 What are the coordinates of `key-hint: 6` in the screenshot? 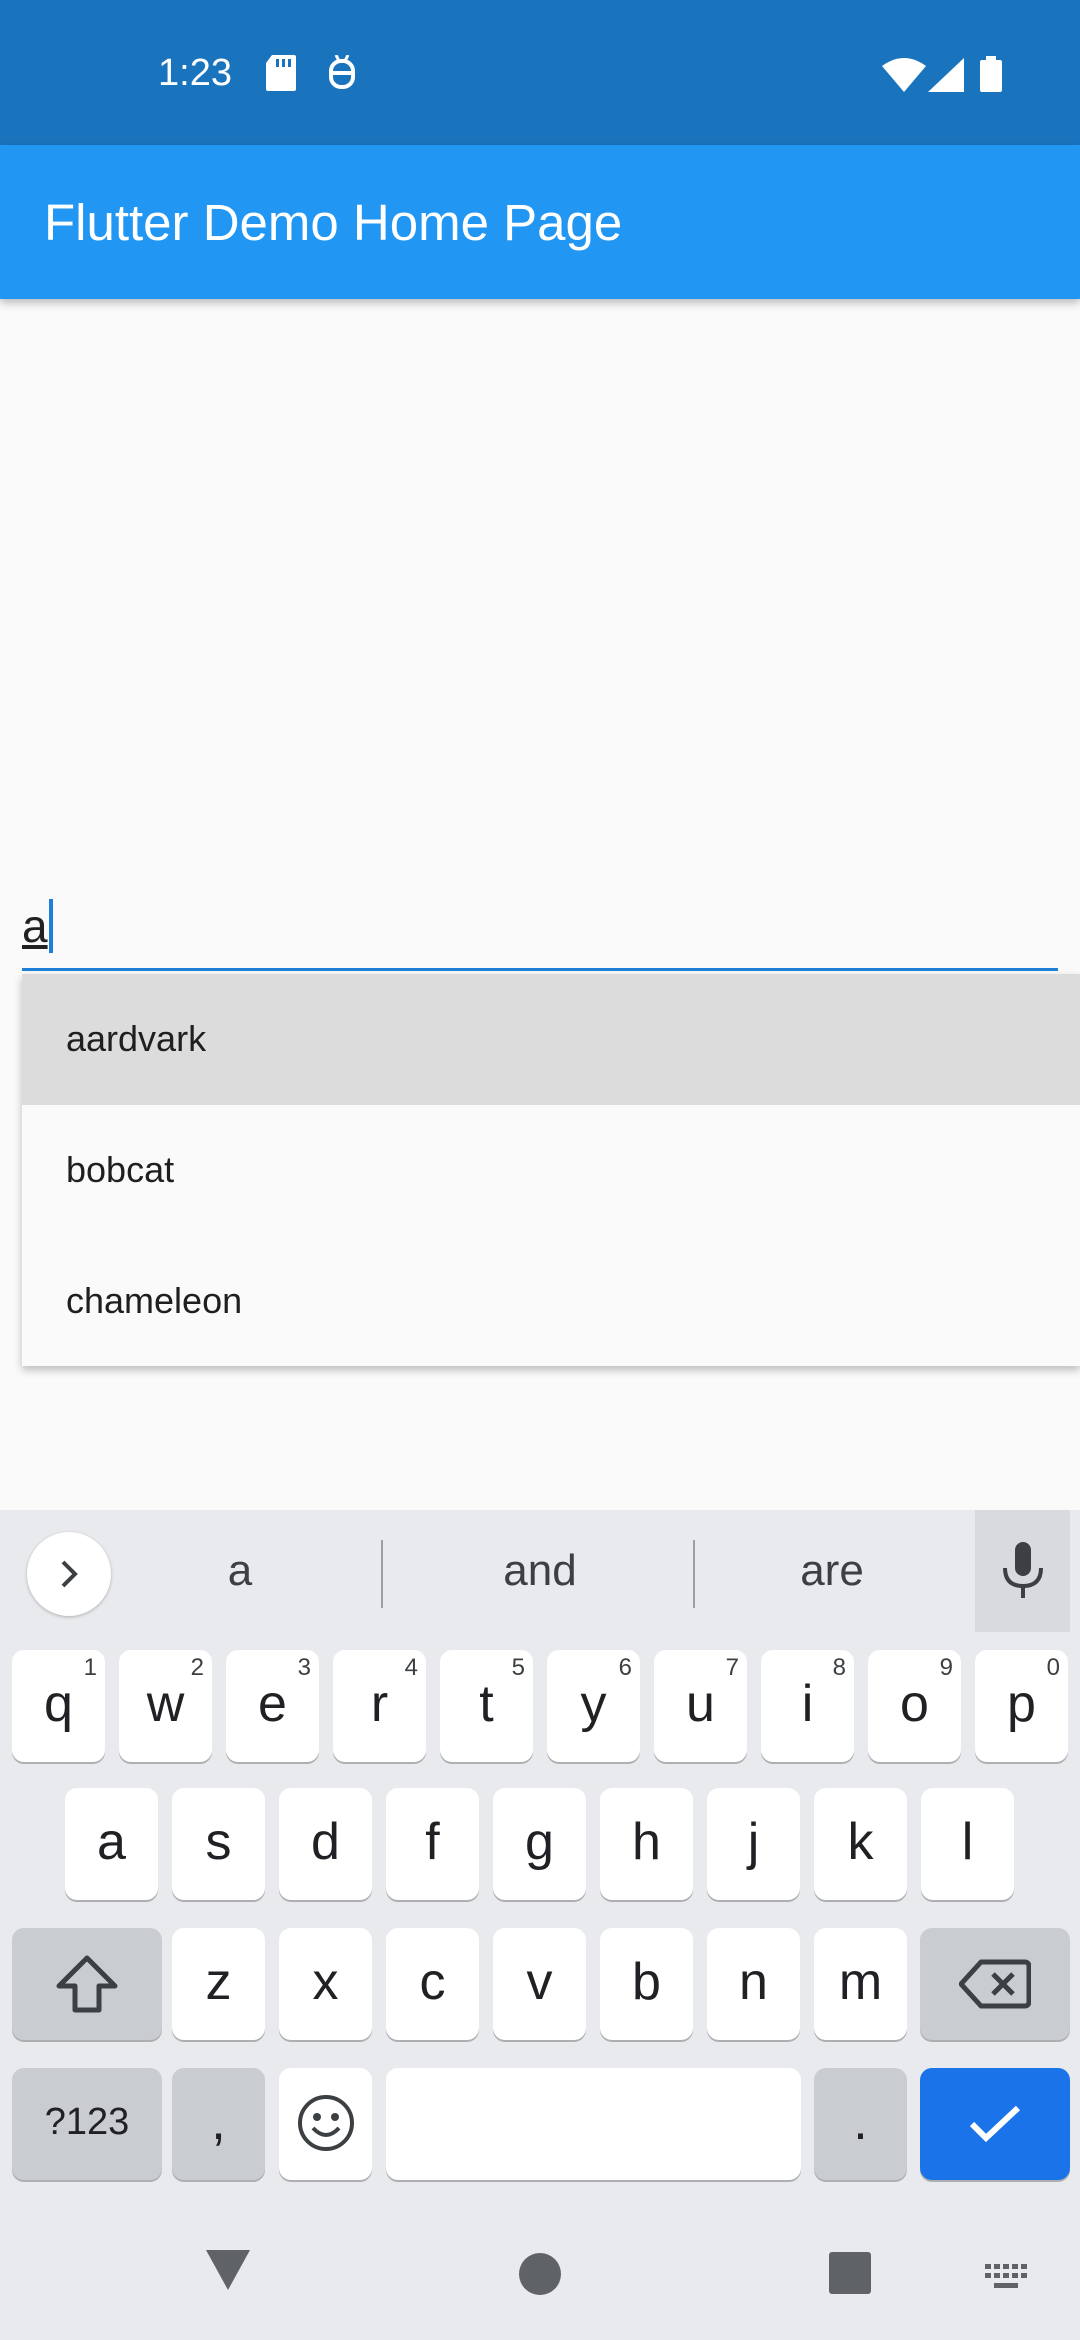 It's located at (625, 1667).